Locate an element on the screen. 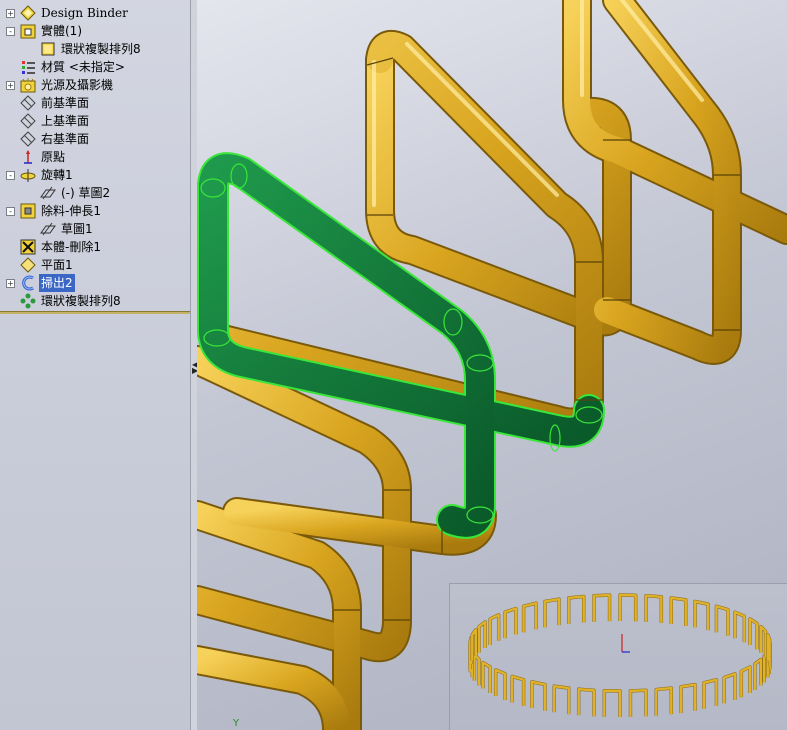  tree-item-material: 材質 <未指定> is located at coordinates (95, 67).